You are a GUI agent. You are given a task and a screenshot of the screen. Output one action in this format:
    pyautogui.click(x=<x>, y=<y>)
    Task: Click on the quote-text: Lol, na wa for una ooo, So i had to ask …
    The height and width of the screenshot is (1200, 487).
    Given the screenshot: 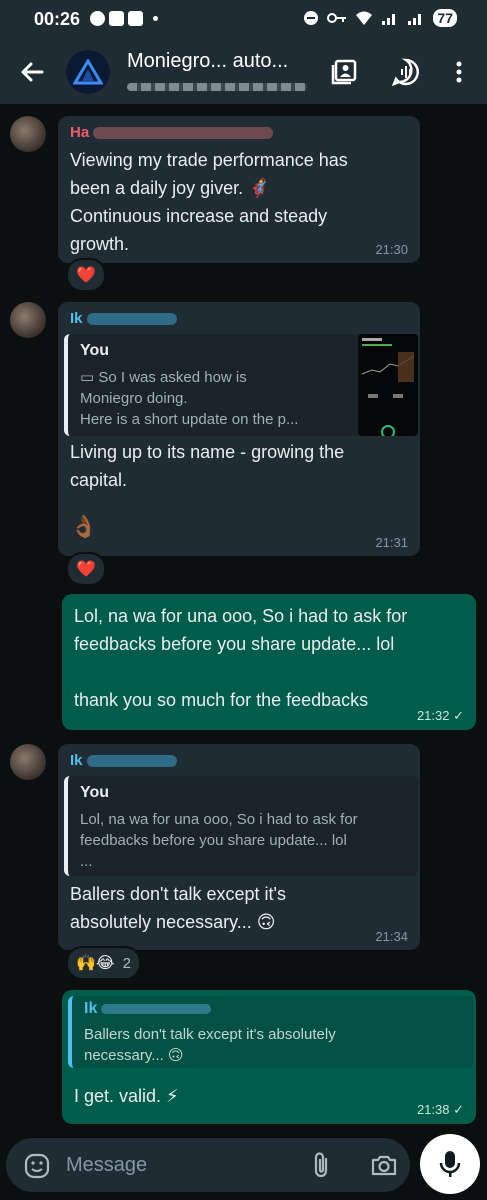 What is the action you would take?
    pyautogui.click(x=219, y=840)
    